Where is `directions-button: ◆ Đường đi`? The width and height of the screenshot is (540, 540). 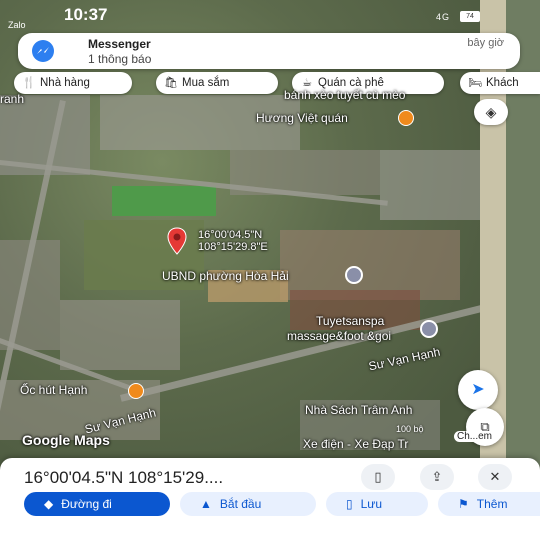
directions-button: ◆ Đường đi is located at coordinates (97, 504).